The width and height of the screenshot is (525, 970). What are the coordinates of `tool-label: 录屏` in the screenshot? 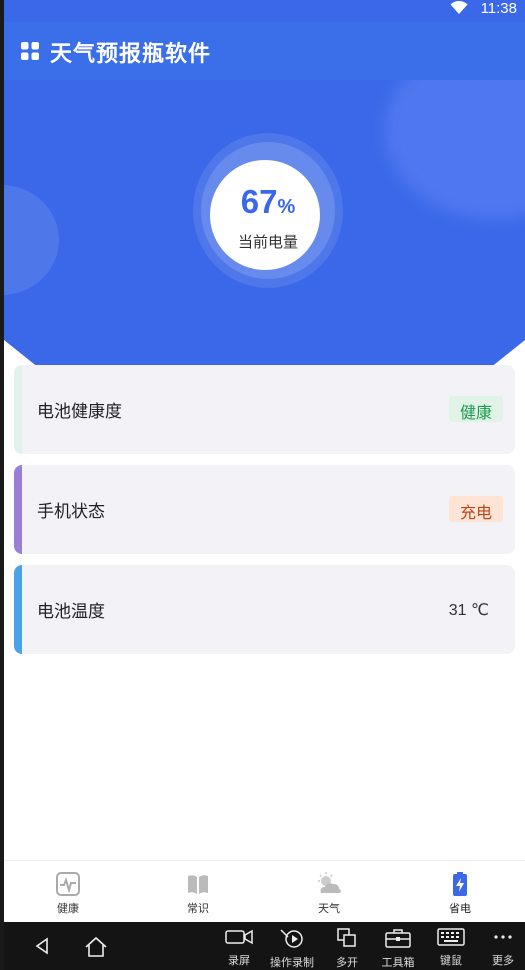 It's located at (239, 961).